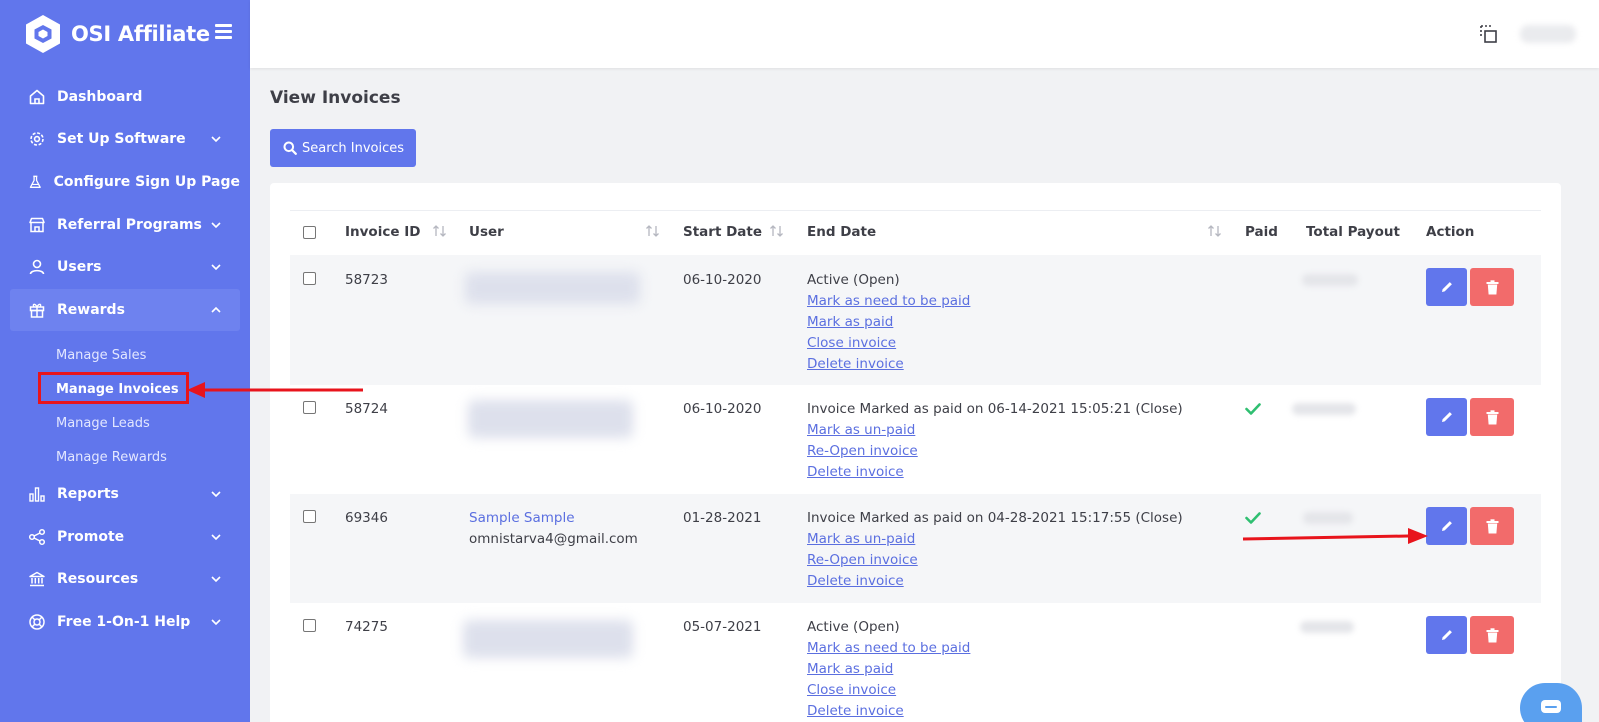 The height and width of the screenshot is (722, 1599). Describe the element at coordinates (88, 494) in the screenshot. I see `sidebar-item-label: Reports` at that location.